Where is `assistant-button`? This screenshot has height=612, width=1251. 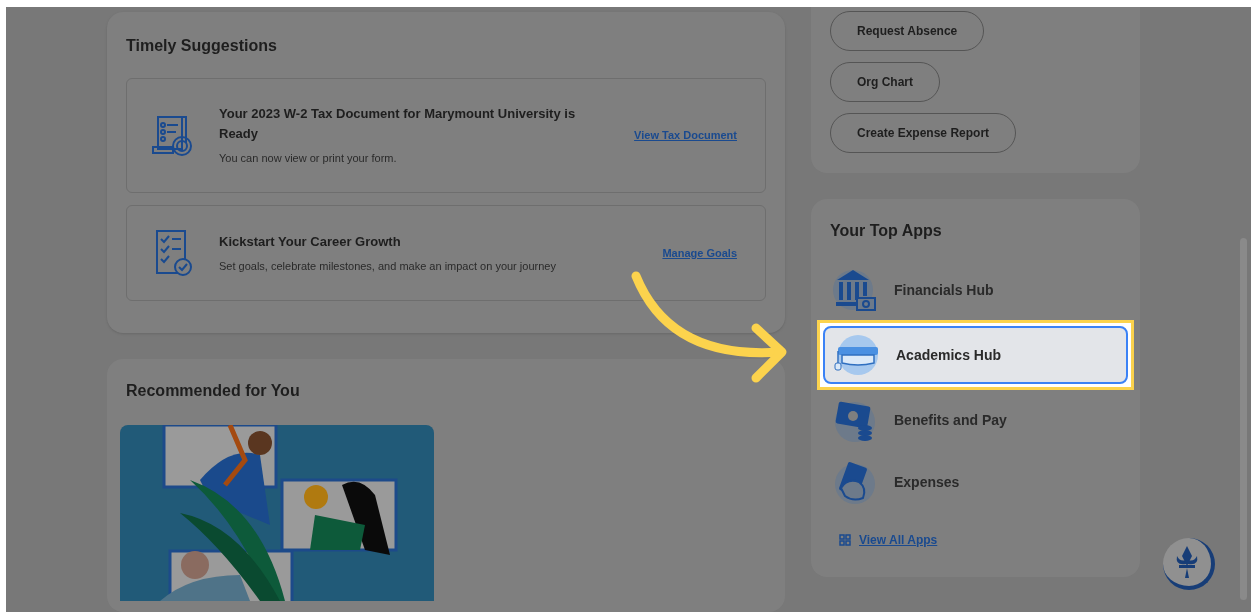 assistant-button is located at coordinates (1189, 564).